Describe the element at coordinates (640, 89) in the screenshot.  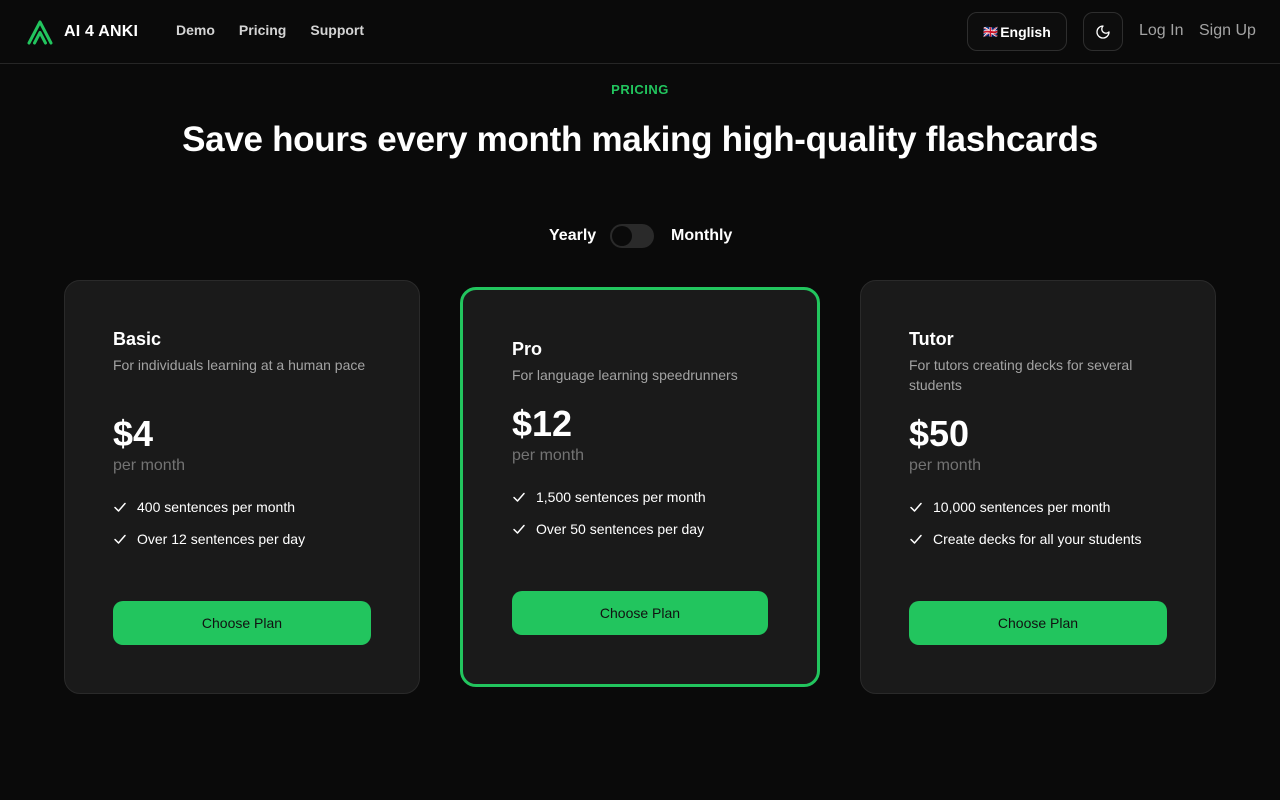
I see `section-eyebrow: PRICING` at that location.